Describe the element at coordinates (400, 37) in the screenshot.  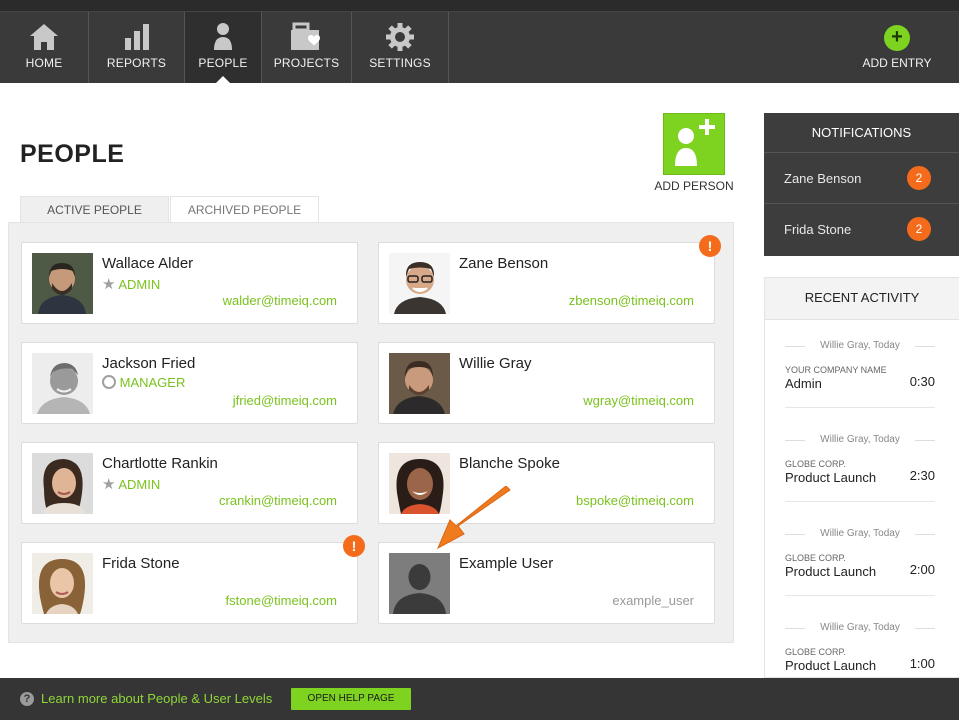
I see `gear-icon` at that location.